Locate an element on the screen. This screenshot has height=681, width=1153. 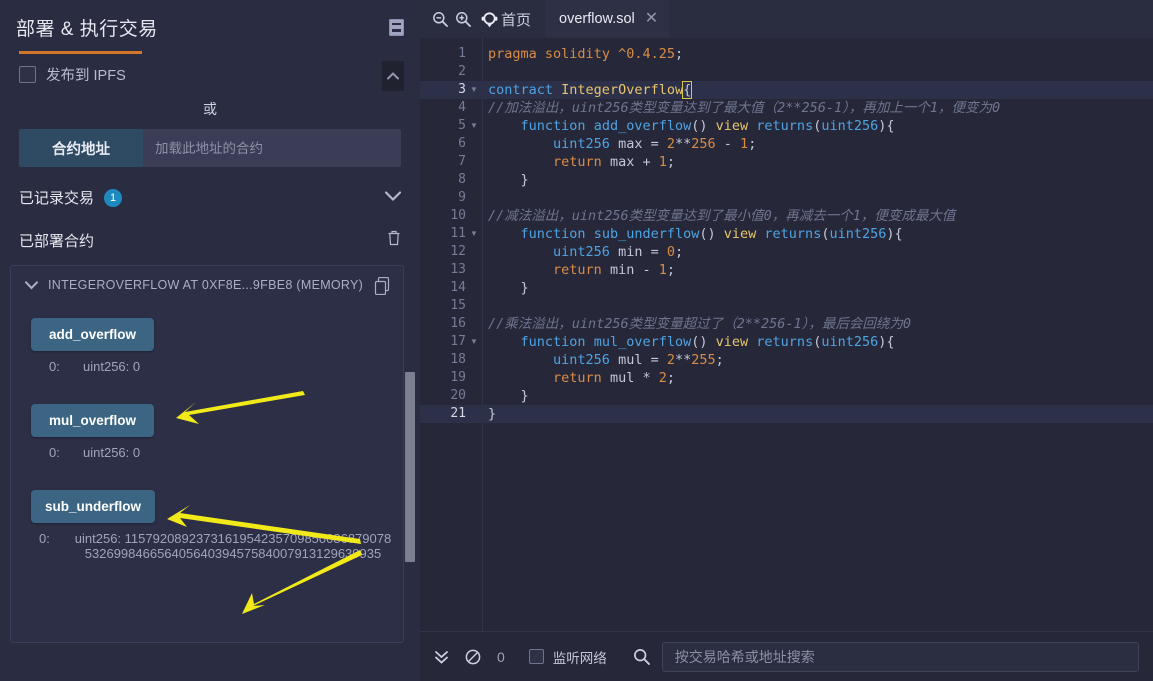
terminal-search-input is located at coordinates (900, 656).